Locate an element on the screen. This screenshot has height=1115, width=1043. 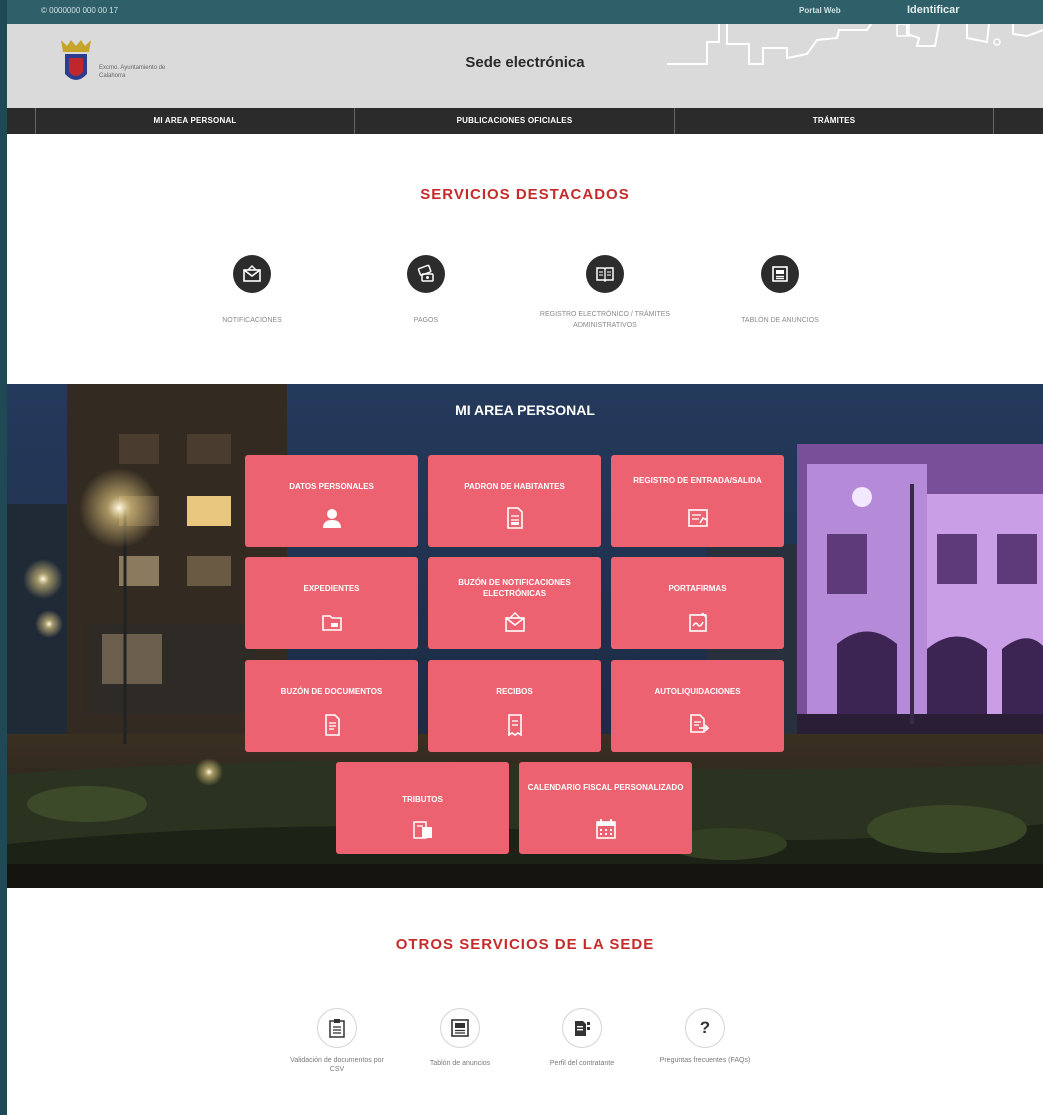
nav-item-publicaciones-oficiales: PUBLICACIONES OFICIALES is located at coordinates (514, 121).